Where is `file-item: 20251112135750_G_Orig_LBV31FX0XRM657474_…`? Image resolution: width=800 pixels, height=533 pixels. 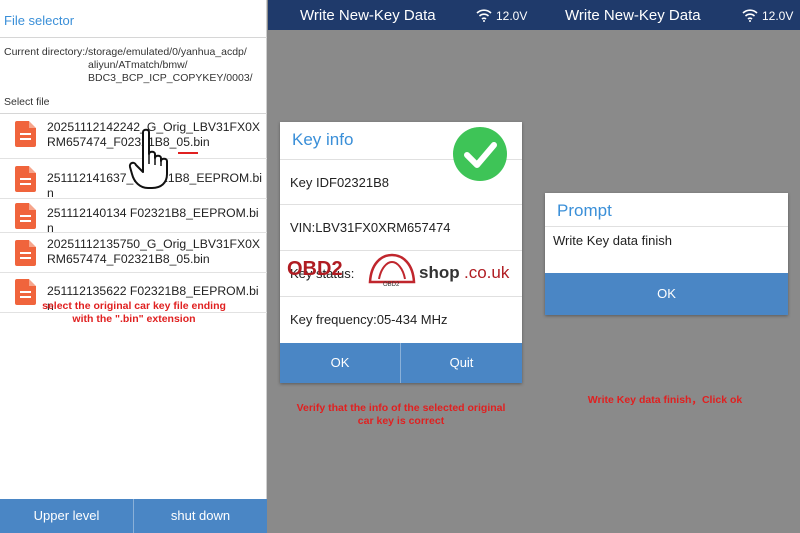
file-item: 20251112135750_G_Orig_LBV31FX0XRM657474_… is located at coordinates (133, 253).